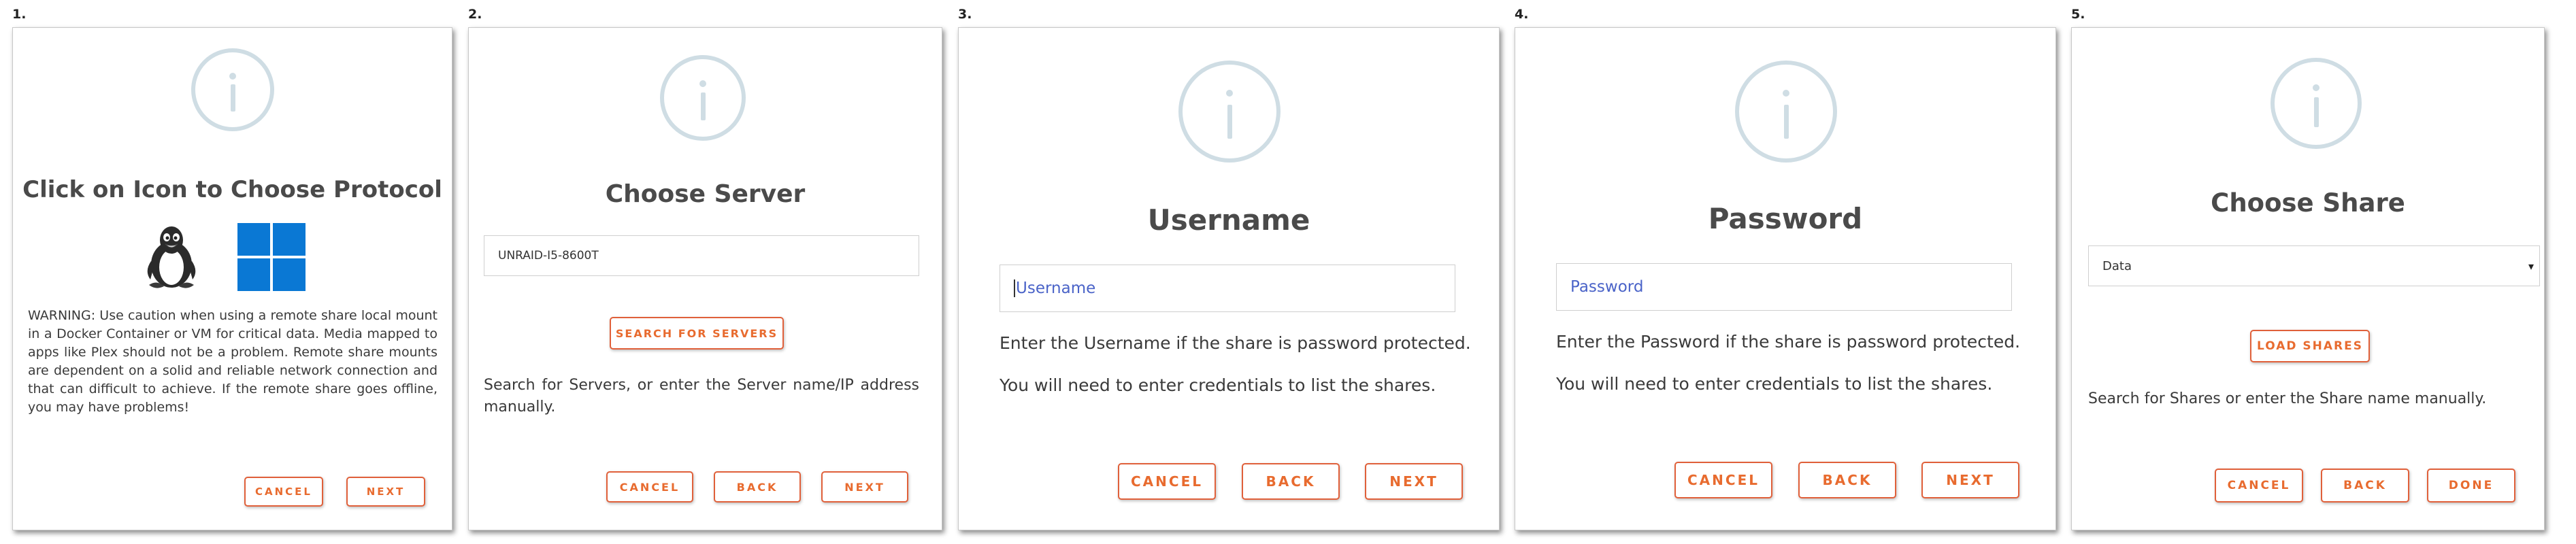 This screenshot has width=2576, height=544. I want to click on done-button: DONE, so click(2471, 486).